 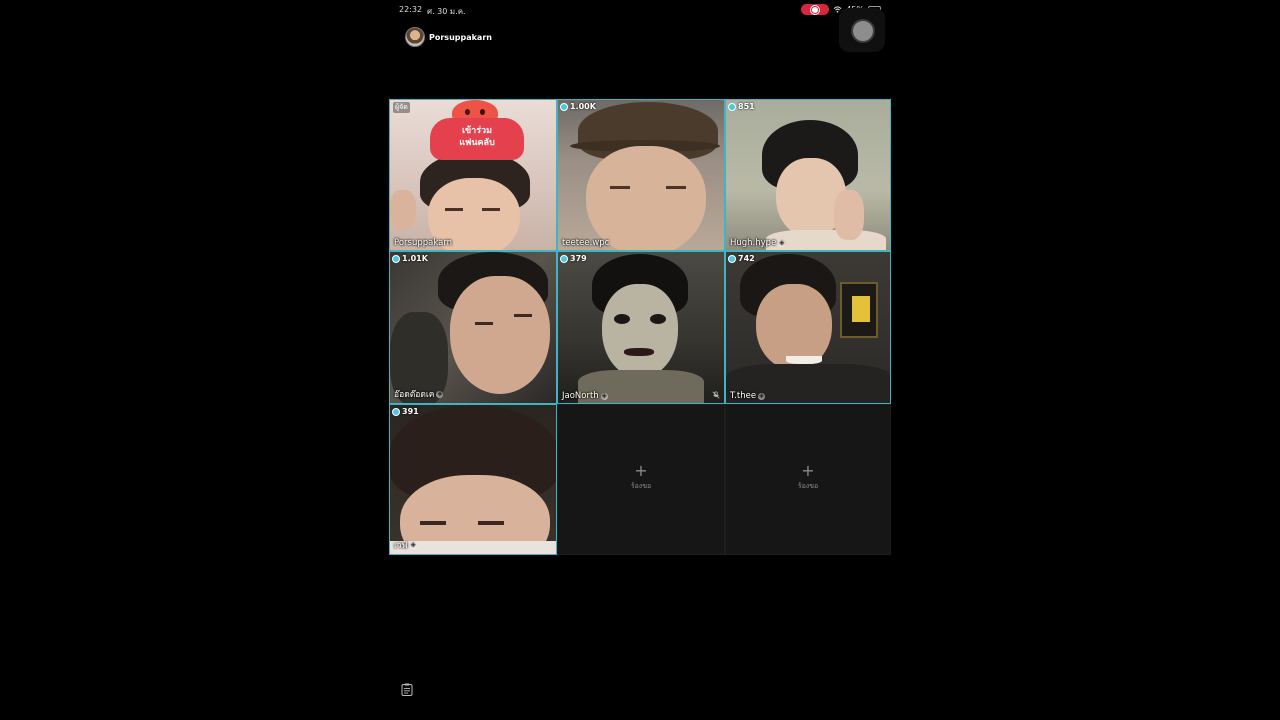 What do you see at coordinates (580, 396) in the screenshot?
I see `guest-name-label: JaoNorth` at bounding box center [580, 396].